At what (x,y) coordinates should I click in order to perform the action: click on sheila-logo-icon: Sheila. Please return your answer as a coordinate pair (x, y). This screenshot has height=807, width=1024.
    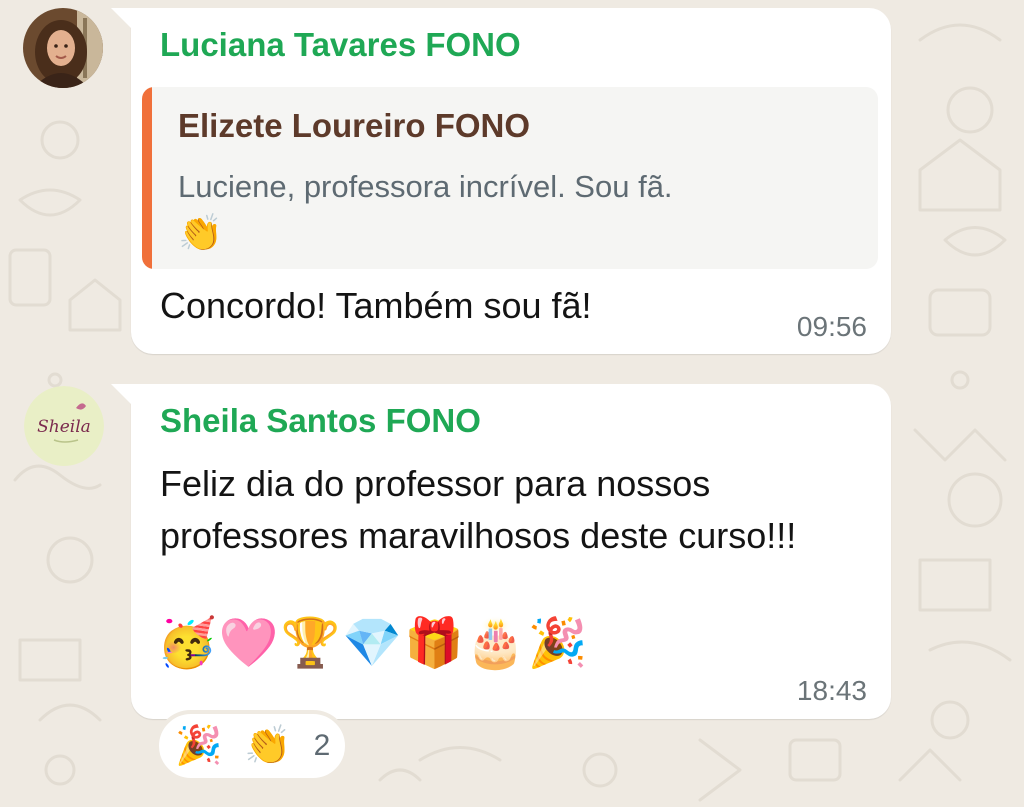
    Looking at the image, I should click on (64, 426).